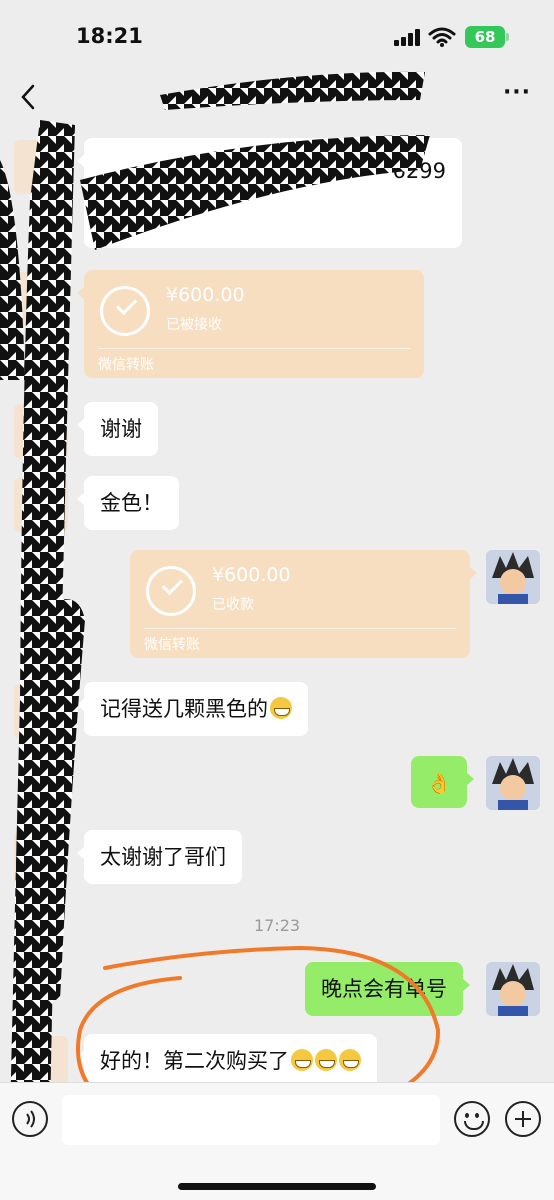  What do you see at coordinates (303, 604) in the screenshot?
I see `transfer-card-sent: ¥600.00 已收款 微信转账` at bounding box center [303, 604].